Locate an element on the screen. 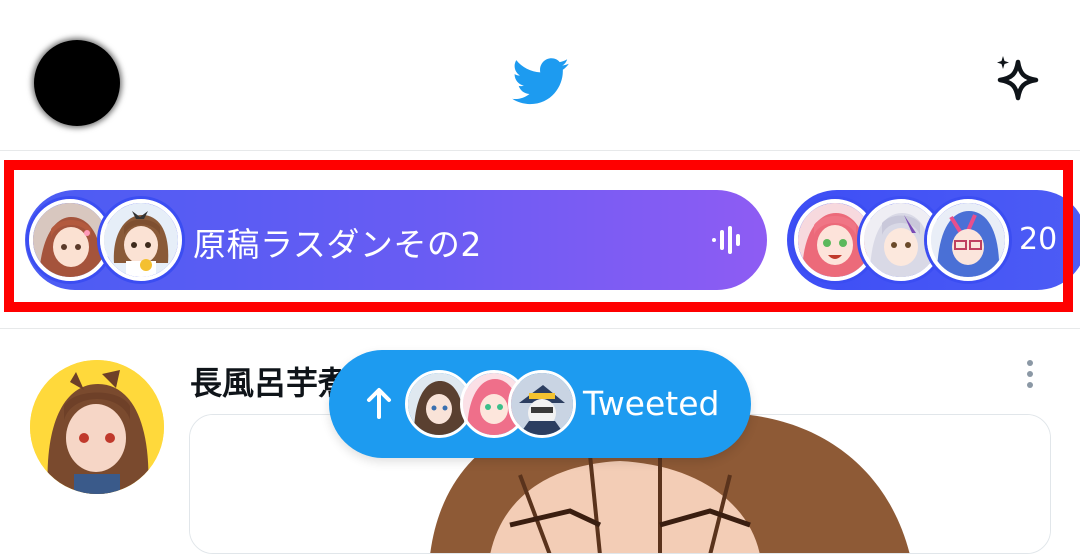  space-title: 20 is located at coordinates (1038, 239).